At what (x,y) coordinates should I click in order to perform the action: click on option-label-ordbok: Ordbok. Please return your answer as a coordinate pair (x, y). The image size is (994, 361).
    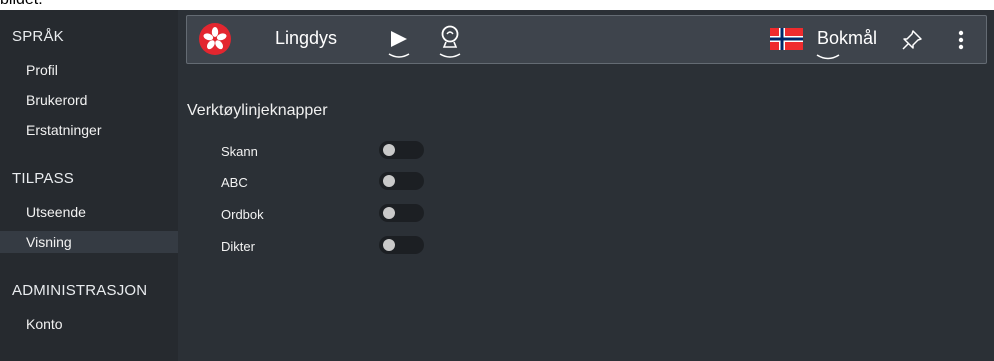
    Looking at the image, I should click on (242, 214).